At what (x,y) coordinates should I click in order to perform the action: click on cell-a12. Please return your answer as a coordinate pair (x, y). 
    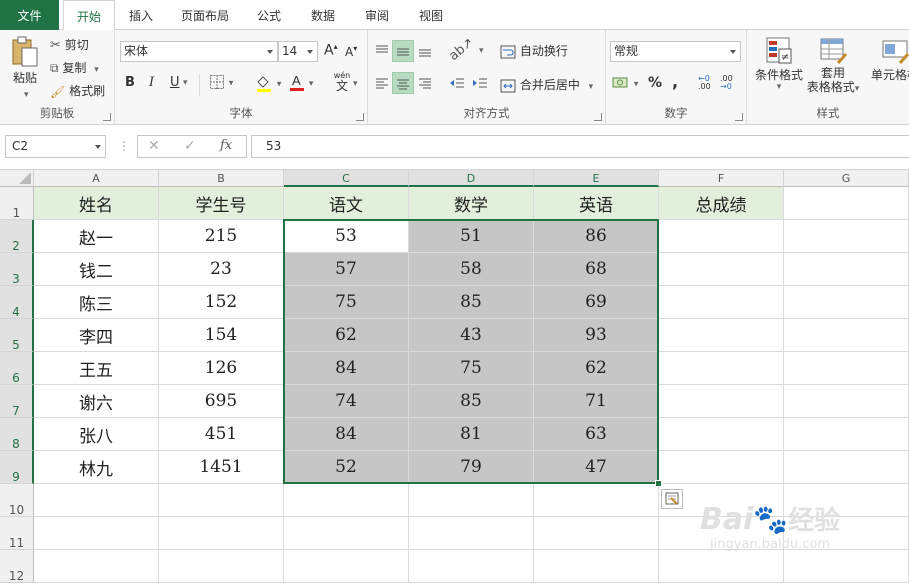
    Looking at the image, I should click on (96, 566).